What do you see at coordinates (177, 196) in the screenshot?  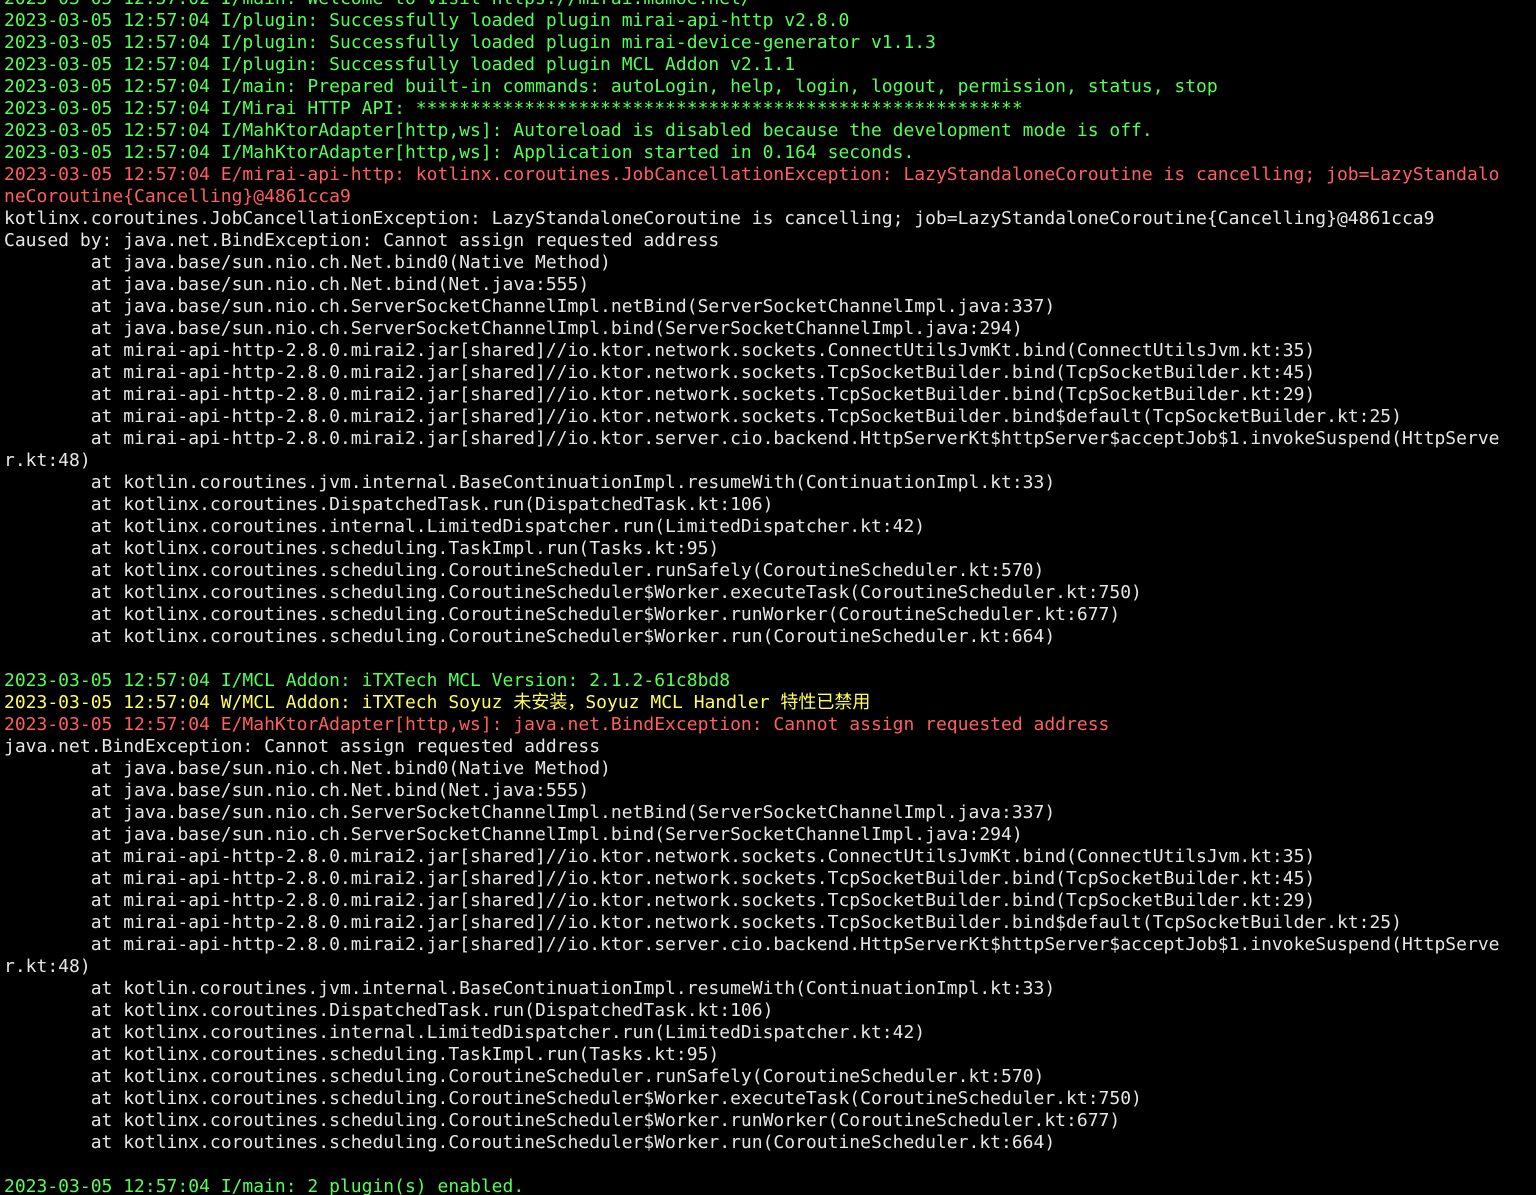 I see `log-line-error: neCoroutine{Cancelling}@4861cca9` at bounding box center [177, 196].